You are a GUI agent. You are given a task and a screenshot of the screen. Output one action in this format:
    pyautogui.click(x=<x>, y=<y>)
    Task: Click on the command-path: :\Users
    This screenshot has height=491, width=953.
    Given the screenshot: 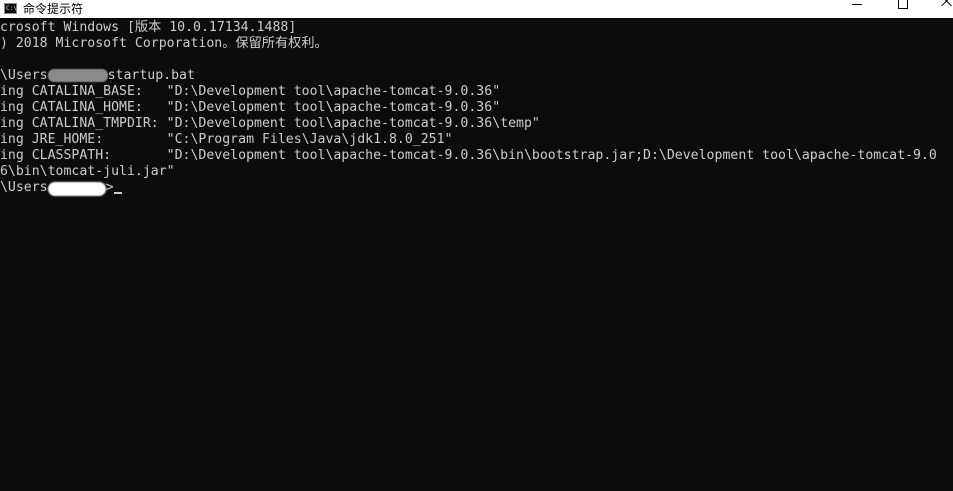 What is the action you would take?
    pyautogui.click(x=24, y=75)
    